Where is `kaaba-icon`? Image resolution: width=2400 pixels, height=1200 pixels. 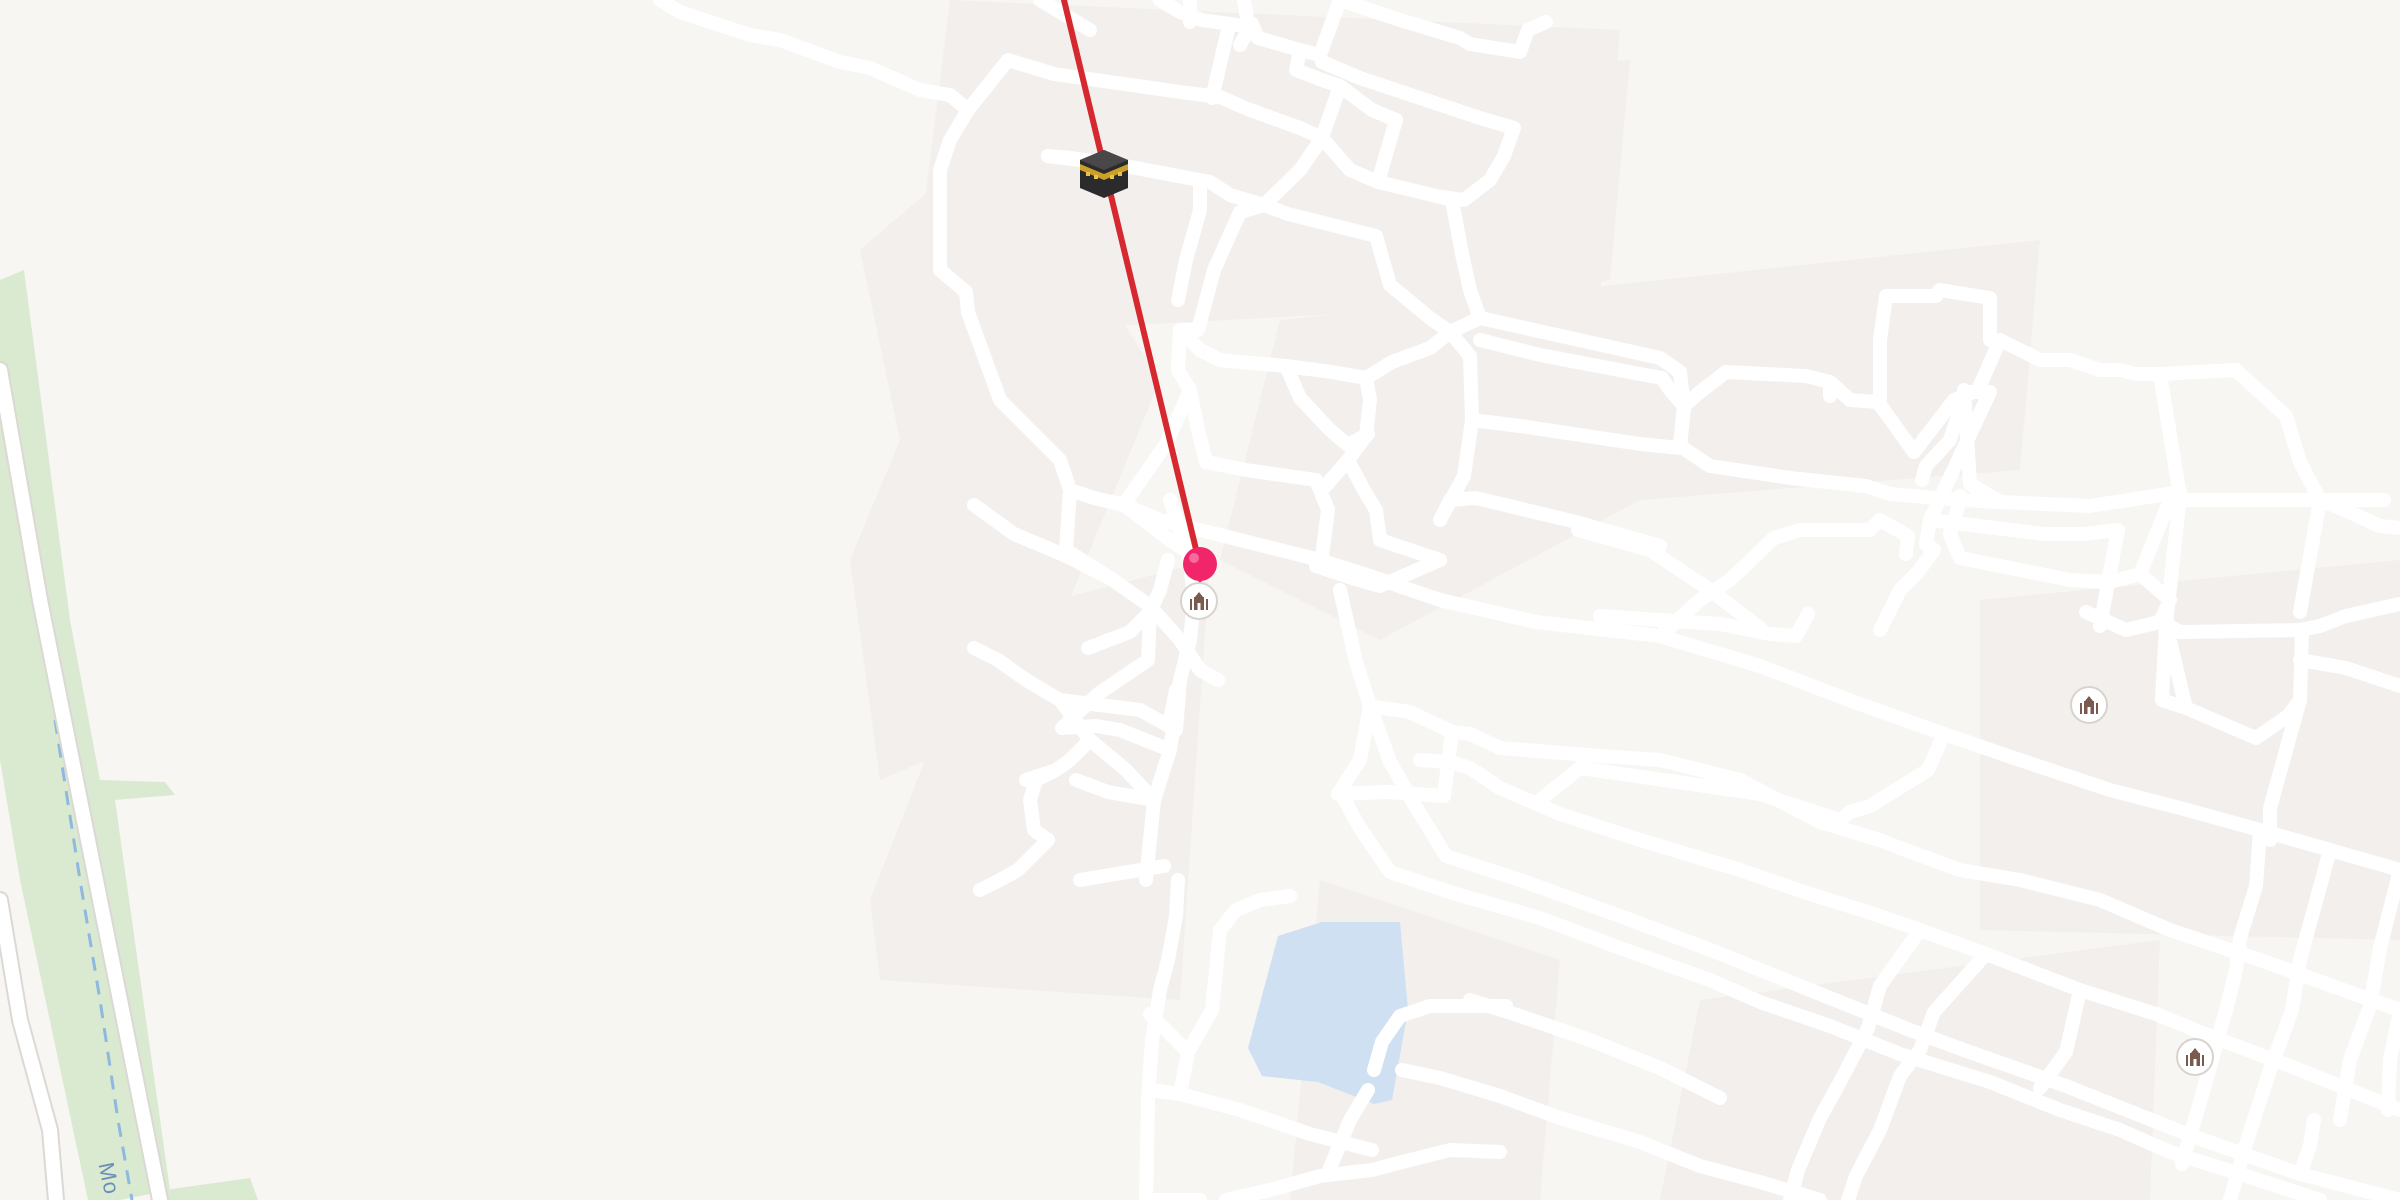 kaaba-icon is located at coordinates (1104, 174).